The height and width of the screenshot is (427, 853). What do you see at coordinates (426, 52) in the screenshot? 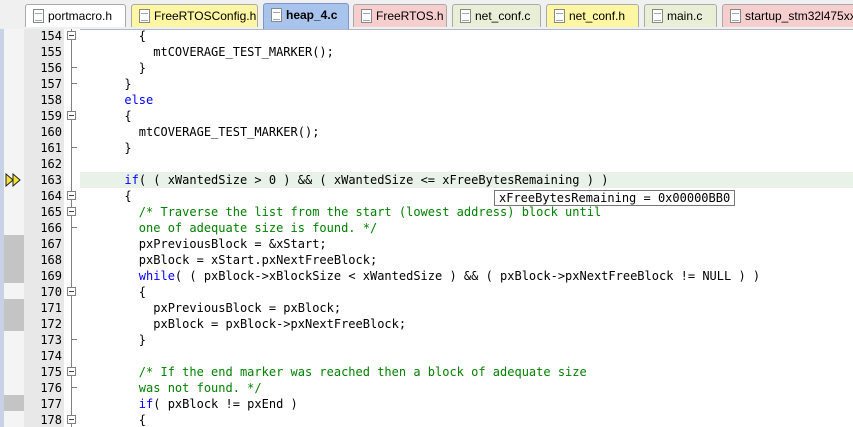
I see `code-line: 155 mtCOVERAGE_TEST_MARKER();` at bounding box center [426, 52].